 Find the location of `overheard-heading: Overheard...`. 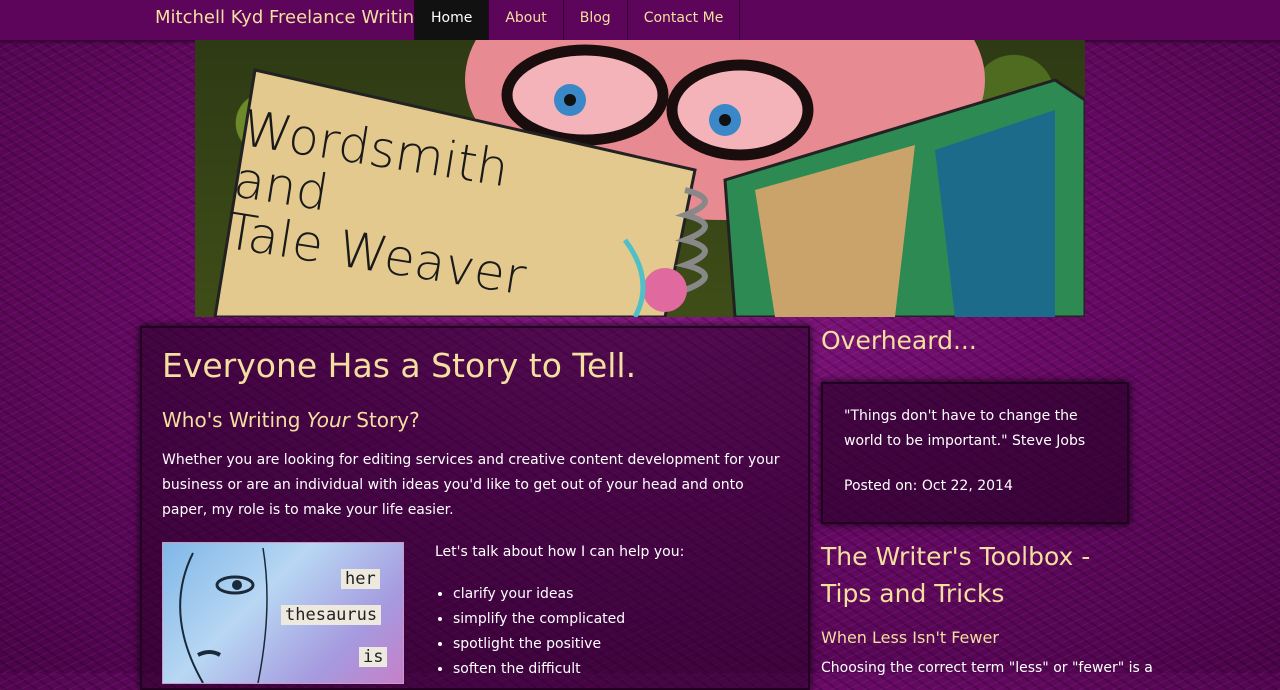

overheard-heading: Overheard... is located at coordinates (899, 340).